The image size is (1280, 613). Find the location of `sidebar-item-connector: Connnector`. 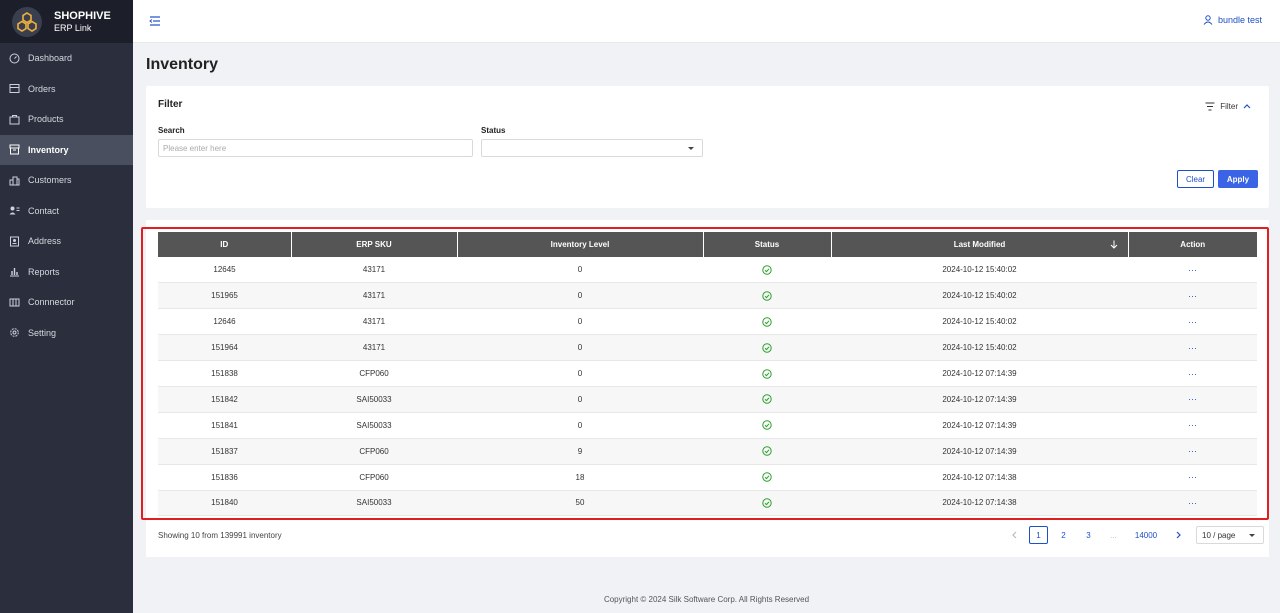

sidebar-item-connector: Connnector is located at coordinates (66, 302).